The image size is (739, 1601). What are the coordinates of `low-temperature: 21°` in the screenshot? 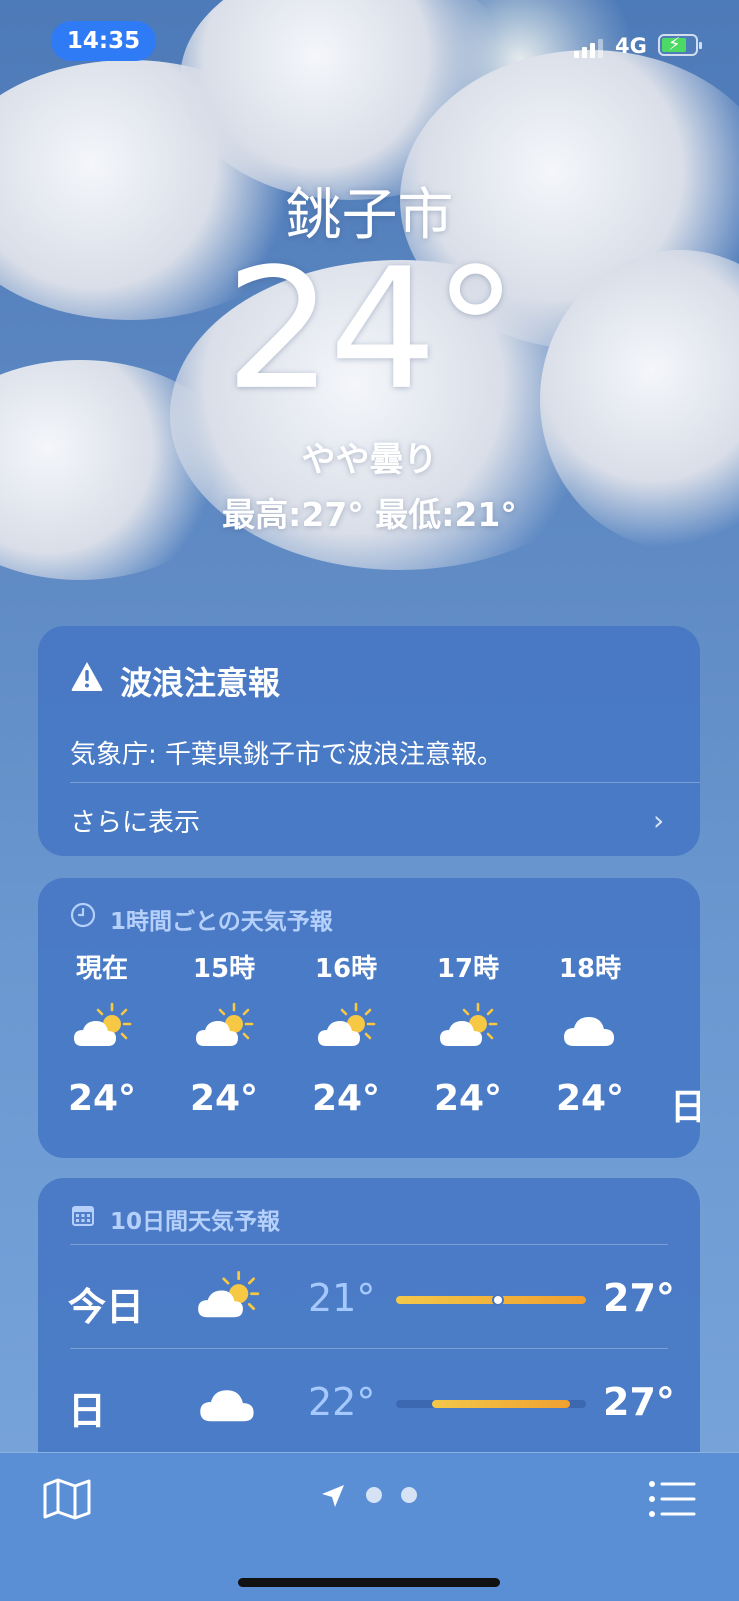 It's located at (342, 1298).